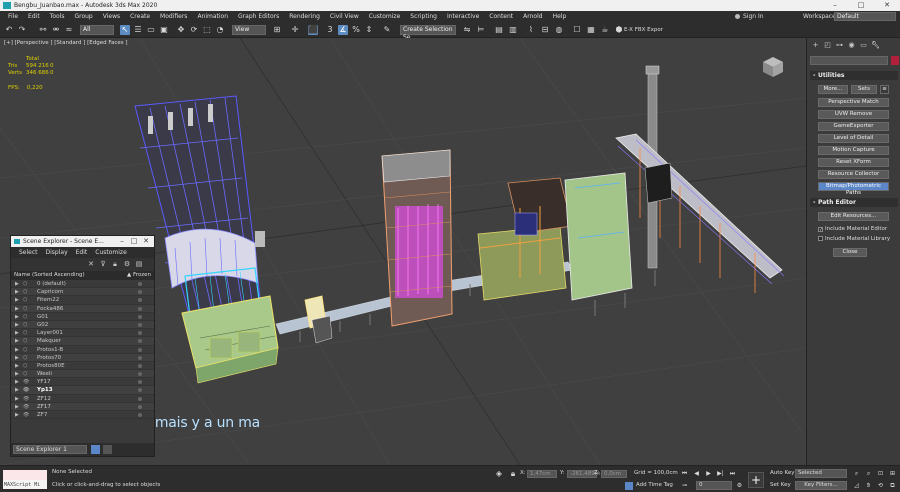  Describe the element at coordinates (82, 341) in the screenshot. I see `list-item: ▶ ⬡ Makquer` at that location.